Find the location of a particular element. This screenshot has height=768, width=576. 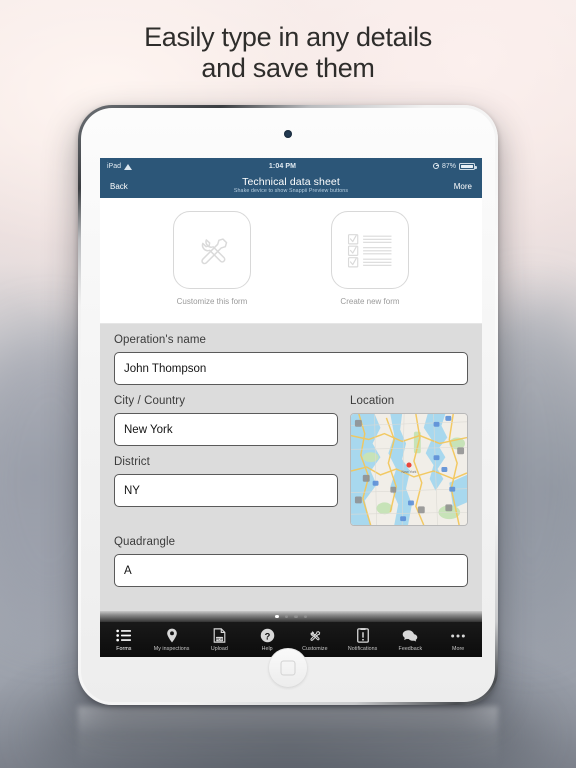

tab-more-label: More is located at coordinates (458, 649).